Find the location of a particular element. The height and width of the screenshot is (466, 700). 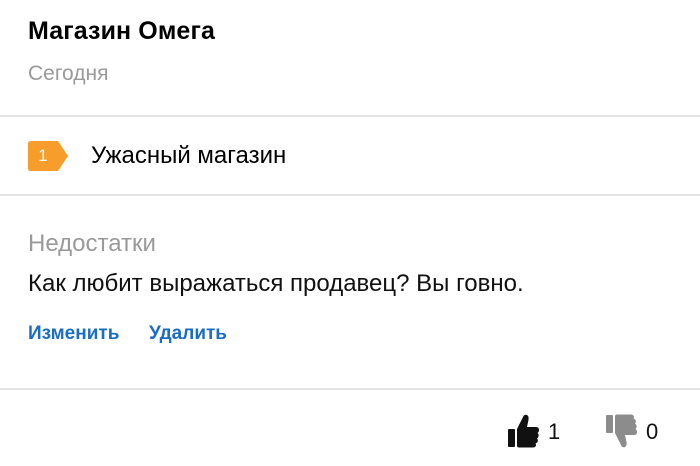

like-button: 1 is located at coordinates (538, 431).